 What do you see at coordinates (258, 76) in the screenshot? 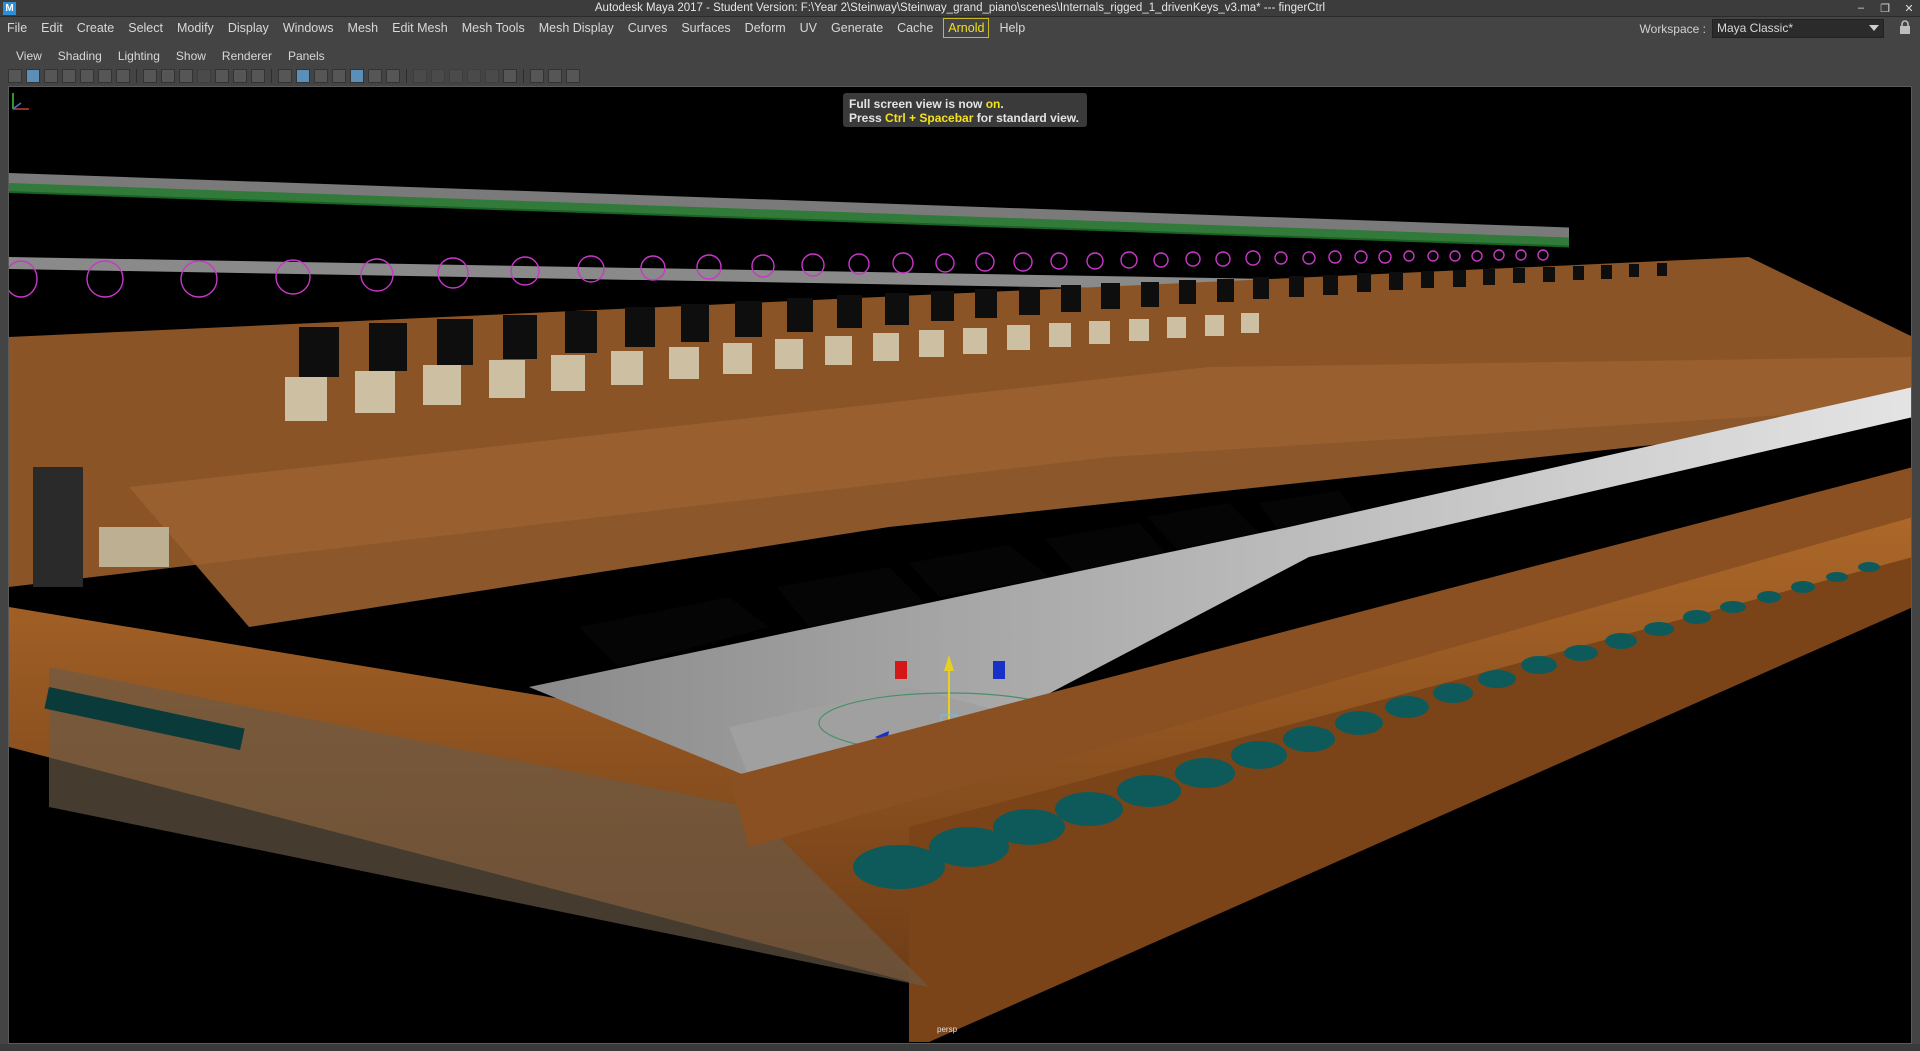
I see `safe-title-icon` at bounding box center [258, 76].